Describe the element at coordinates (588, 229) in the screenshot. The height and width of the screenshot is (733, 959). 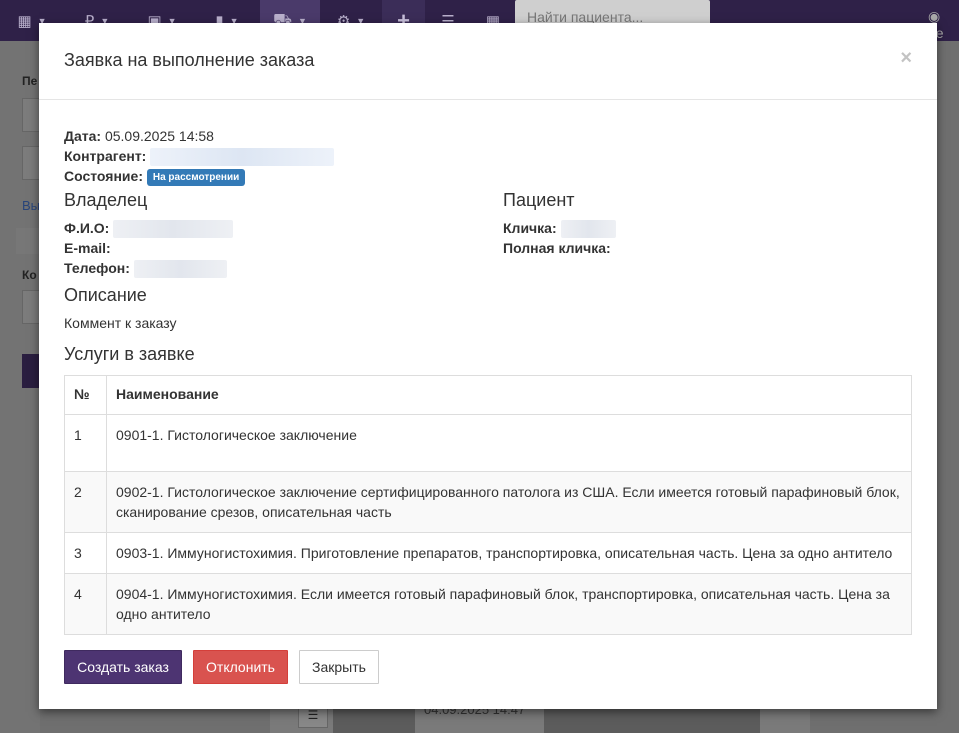
I see `patient-nickname-redacted` at that location.